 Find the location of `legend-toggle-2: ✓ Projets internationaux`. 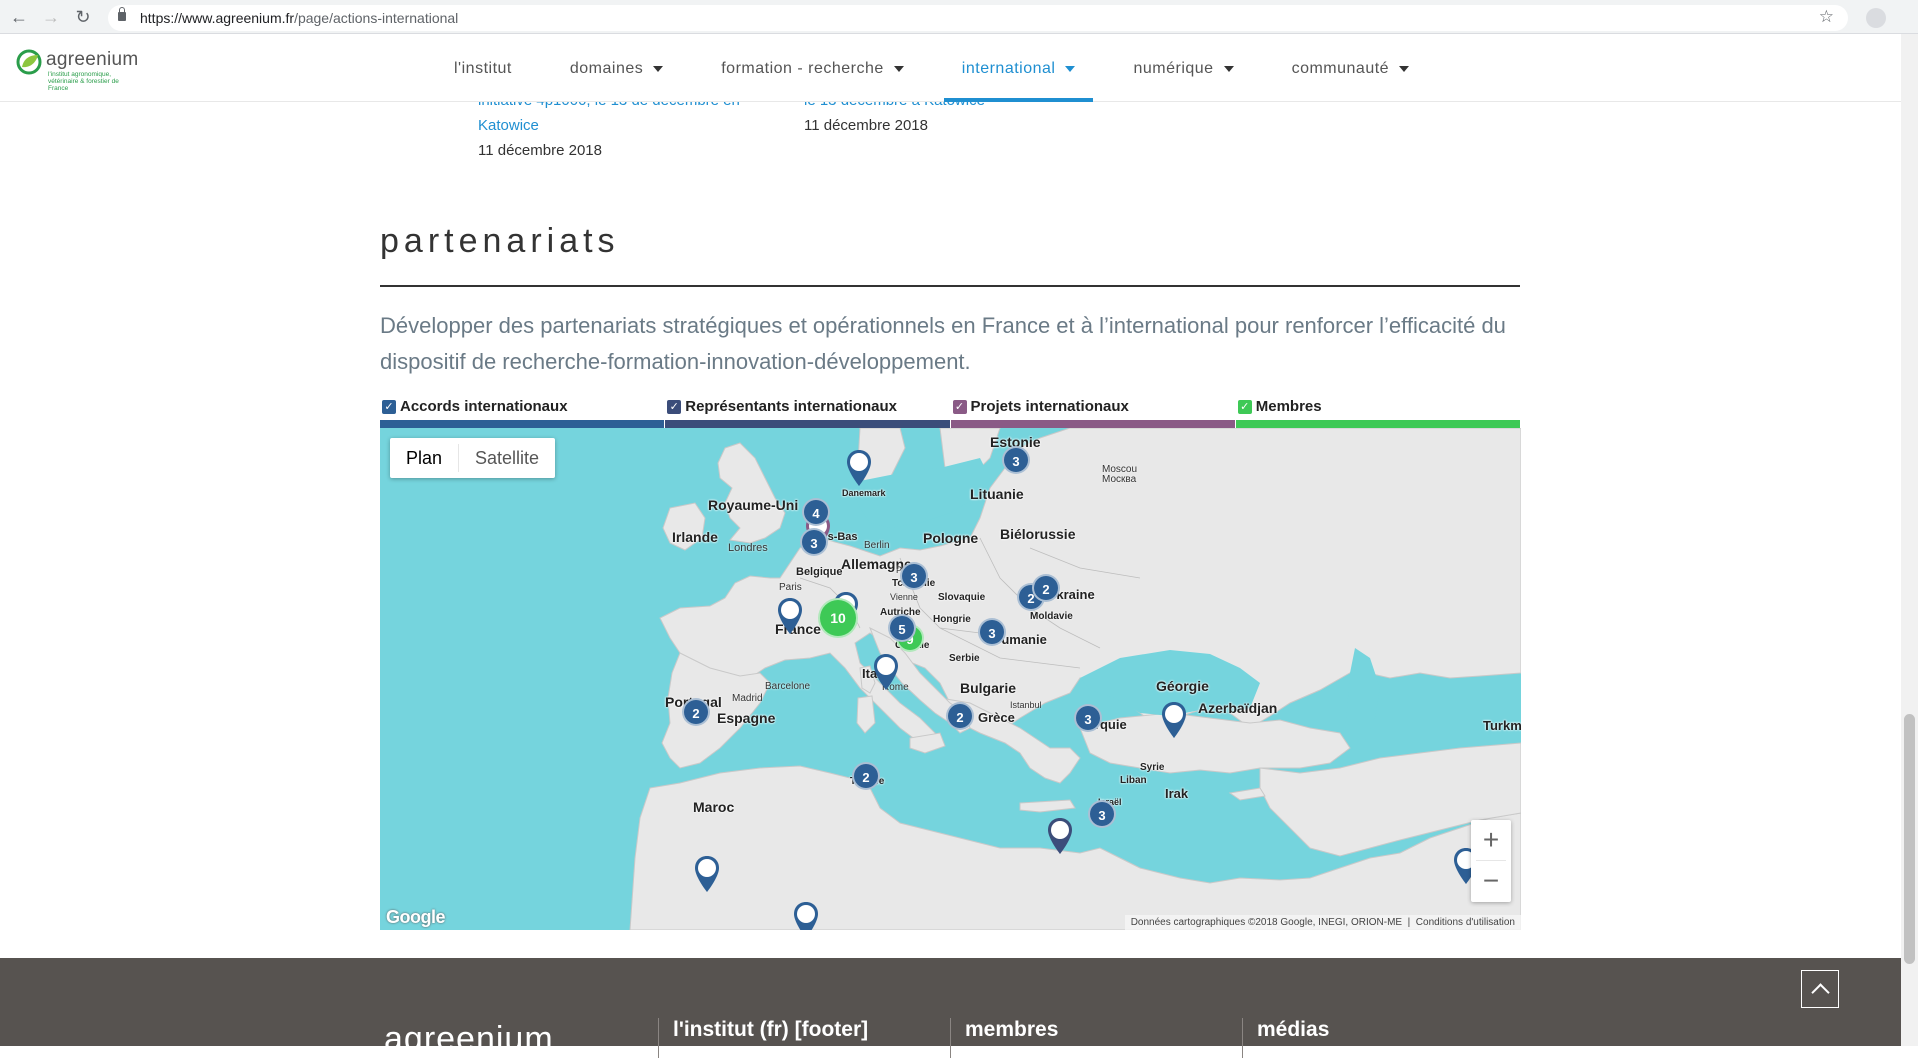

legend-toggle-2: ✓ Projets internationaux is located at coordinates (1092, 413).